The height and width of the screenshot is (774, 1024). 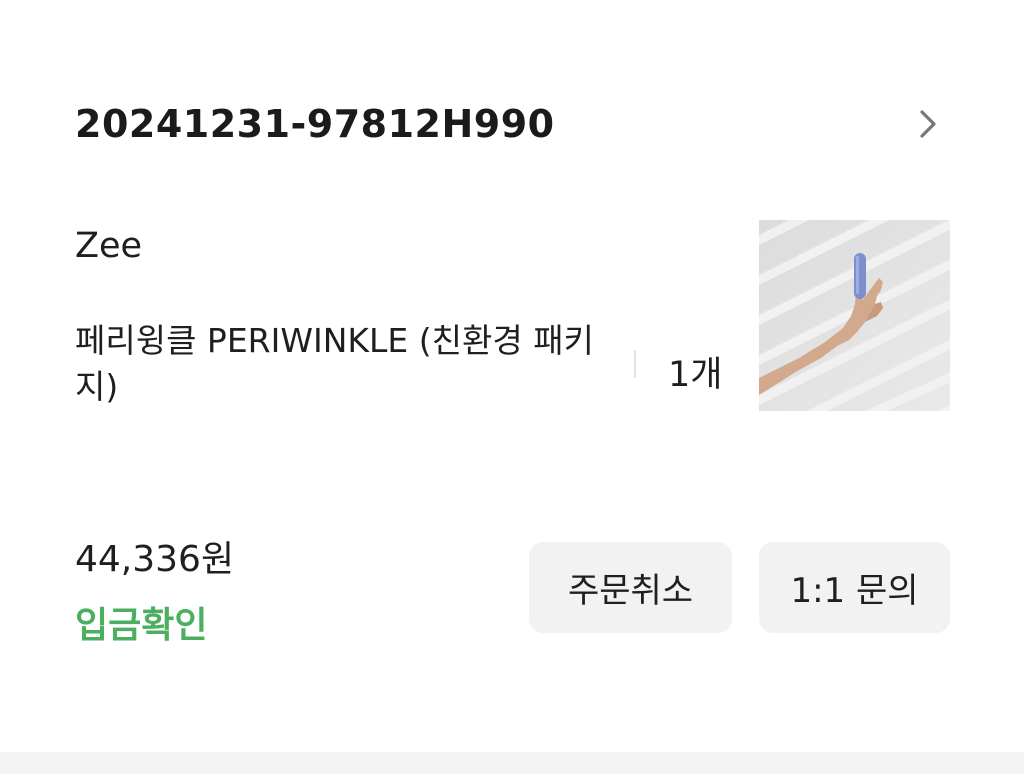 I want to click on product-quantity: 1개, so click(x=695, y=375).